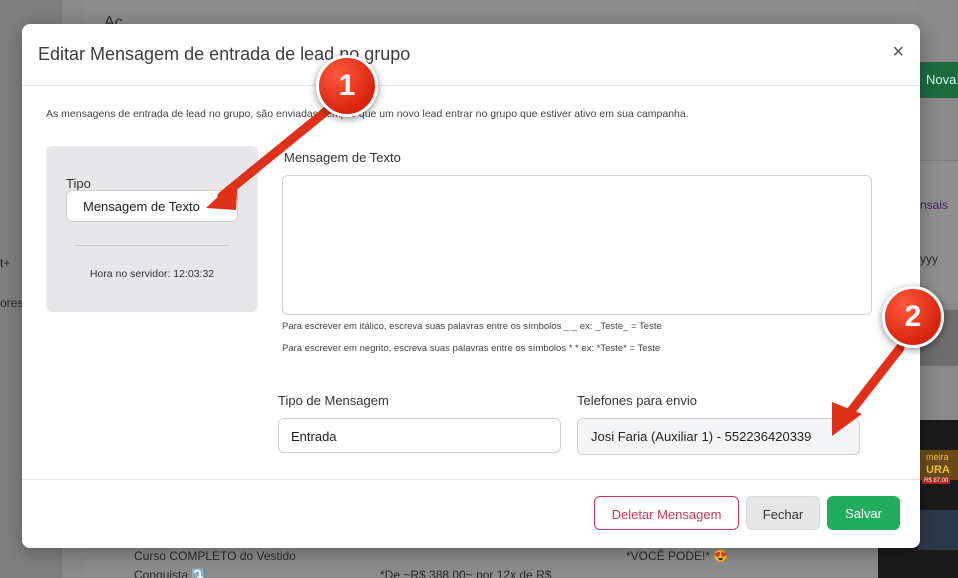  What do you see at coordinates (152, 274) in the screenshot?
I see `server-time: Hora no servidor: 12:03:32` at bounding box center [152, 274].